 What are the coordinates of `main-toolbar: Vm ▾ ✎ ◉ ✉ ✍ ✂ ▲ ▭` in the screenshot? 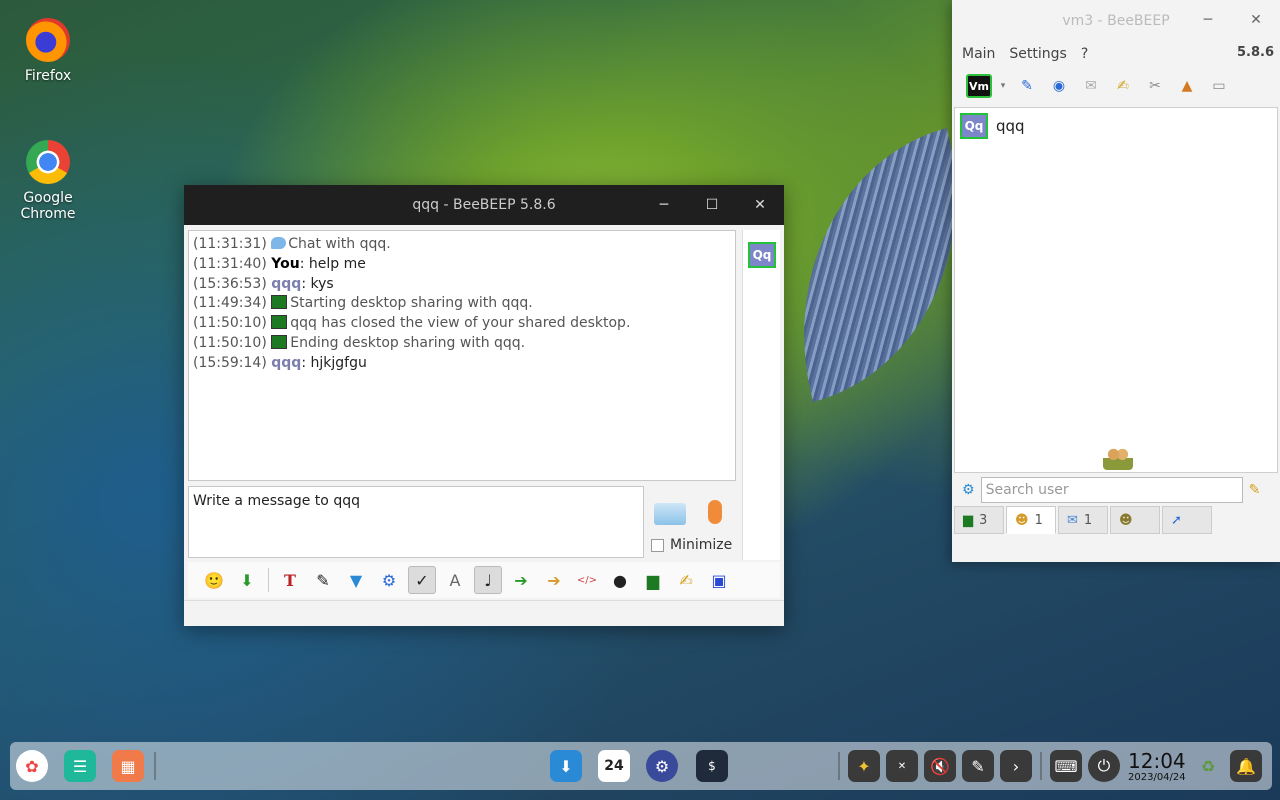 It's located at (1116, 86).